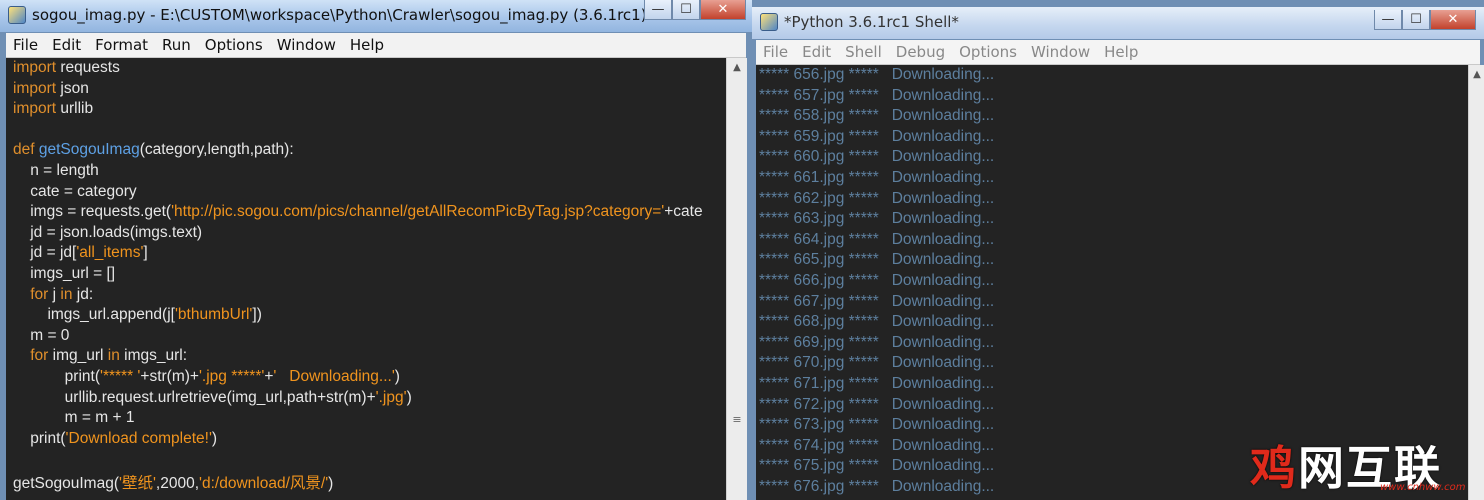 The width and height of the screenshot is (1484, 500). I want to click on code-token: urllib, so click(75, 109).